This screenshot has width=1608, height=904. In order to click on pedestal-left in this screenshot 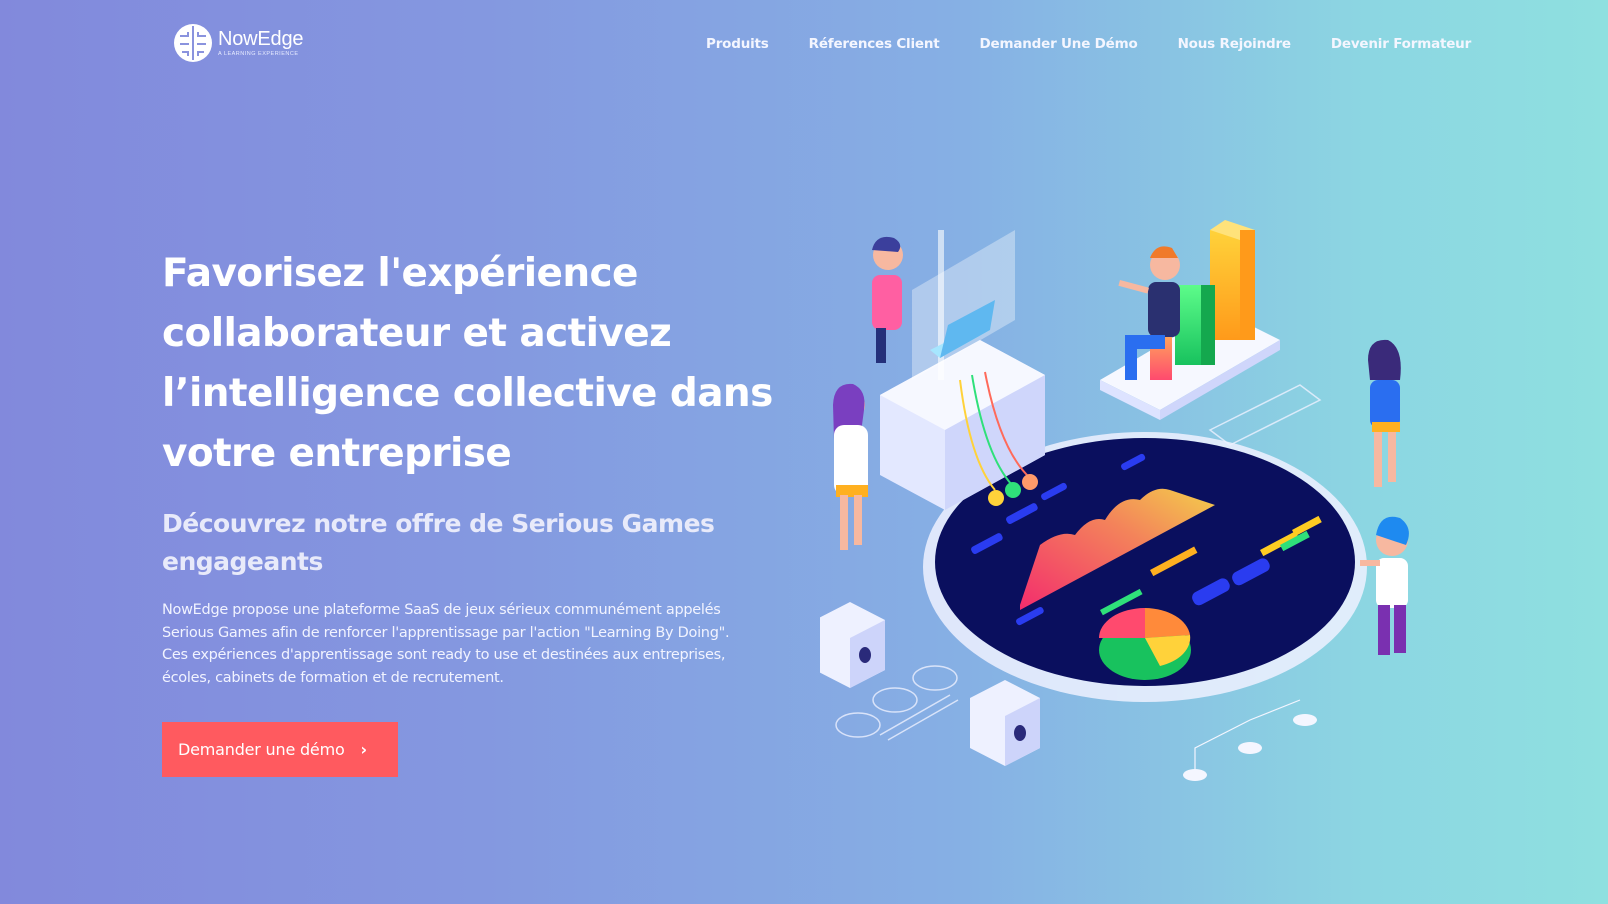, I will do `click(852, 645)`.